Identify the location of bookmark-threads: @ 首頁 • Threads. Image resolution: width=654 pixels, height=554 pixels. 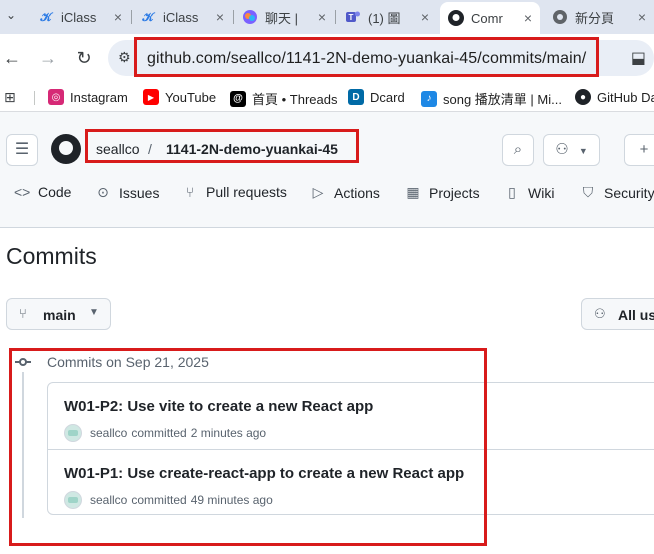
(283, 98).